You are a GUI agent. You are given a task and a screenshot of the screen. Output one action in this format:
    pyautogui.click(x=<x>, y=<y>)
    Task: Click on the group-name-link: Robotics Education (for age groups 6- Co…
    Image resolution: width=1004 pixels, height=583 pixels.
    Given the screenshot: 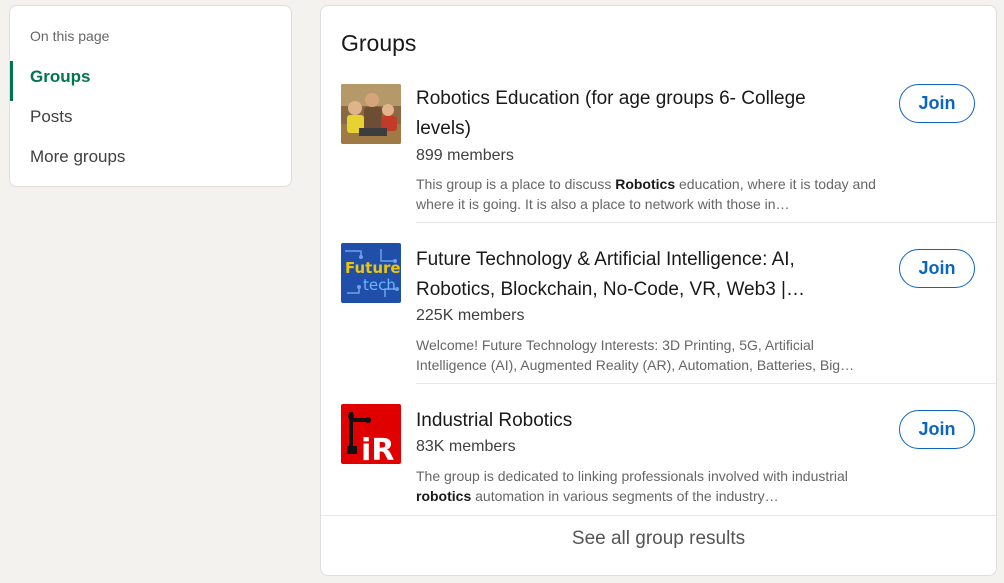 What is the action you would take?
    pyautogui.click(x=631, y=114)
    